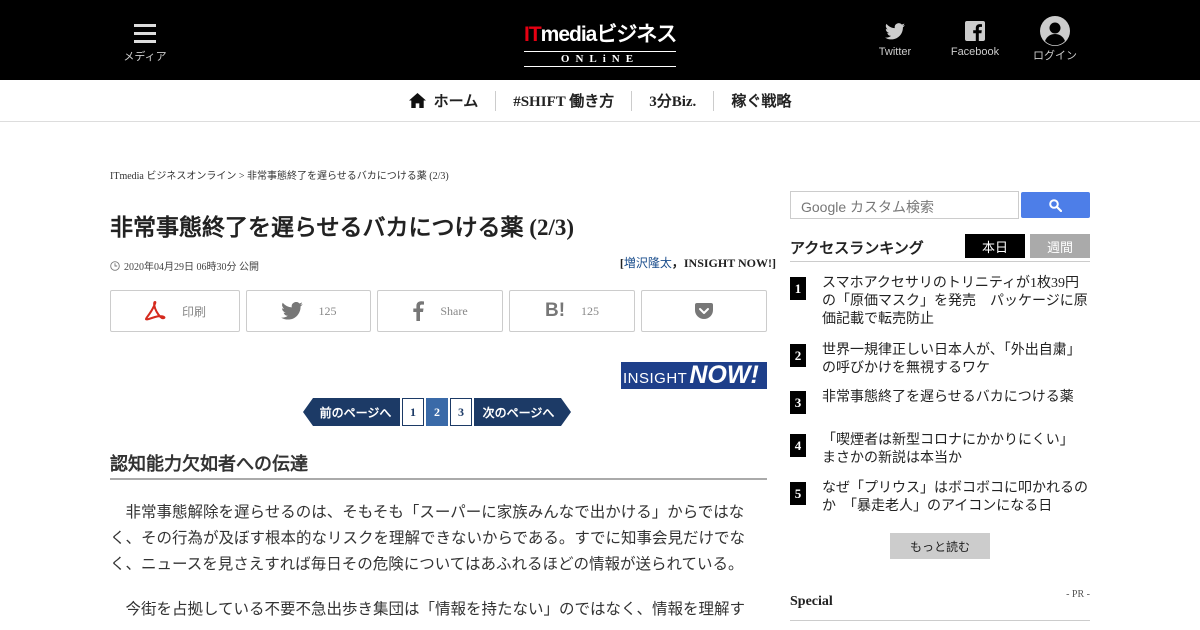 This screenshot has width=1200, height=630. Describe the element at coordinates (175, 311) in the screenshot. I see `print-button: 印刷` at that location.